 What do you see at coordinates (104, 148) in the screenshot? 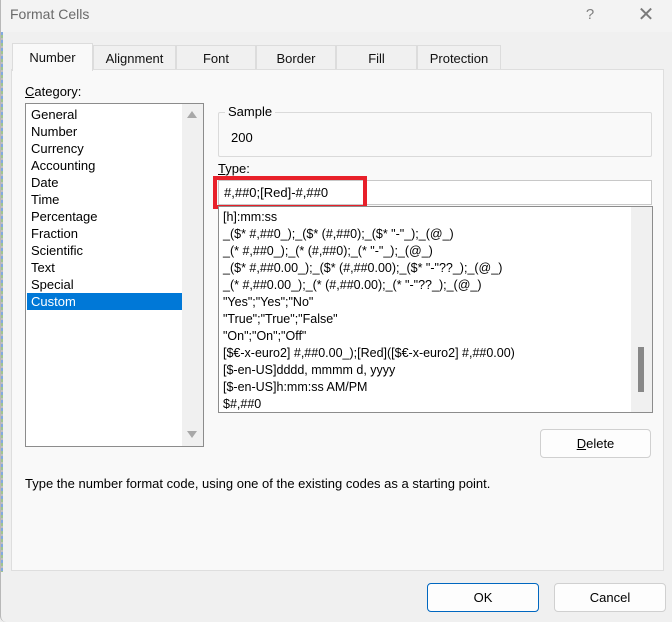
I see `category-item-currency: Currency` at bounding box center [104, 148].